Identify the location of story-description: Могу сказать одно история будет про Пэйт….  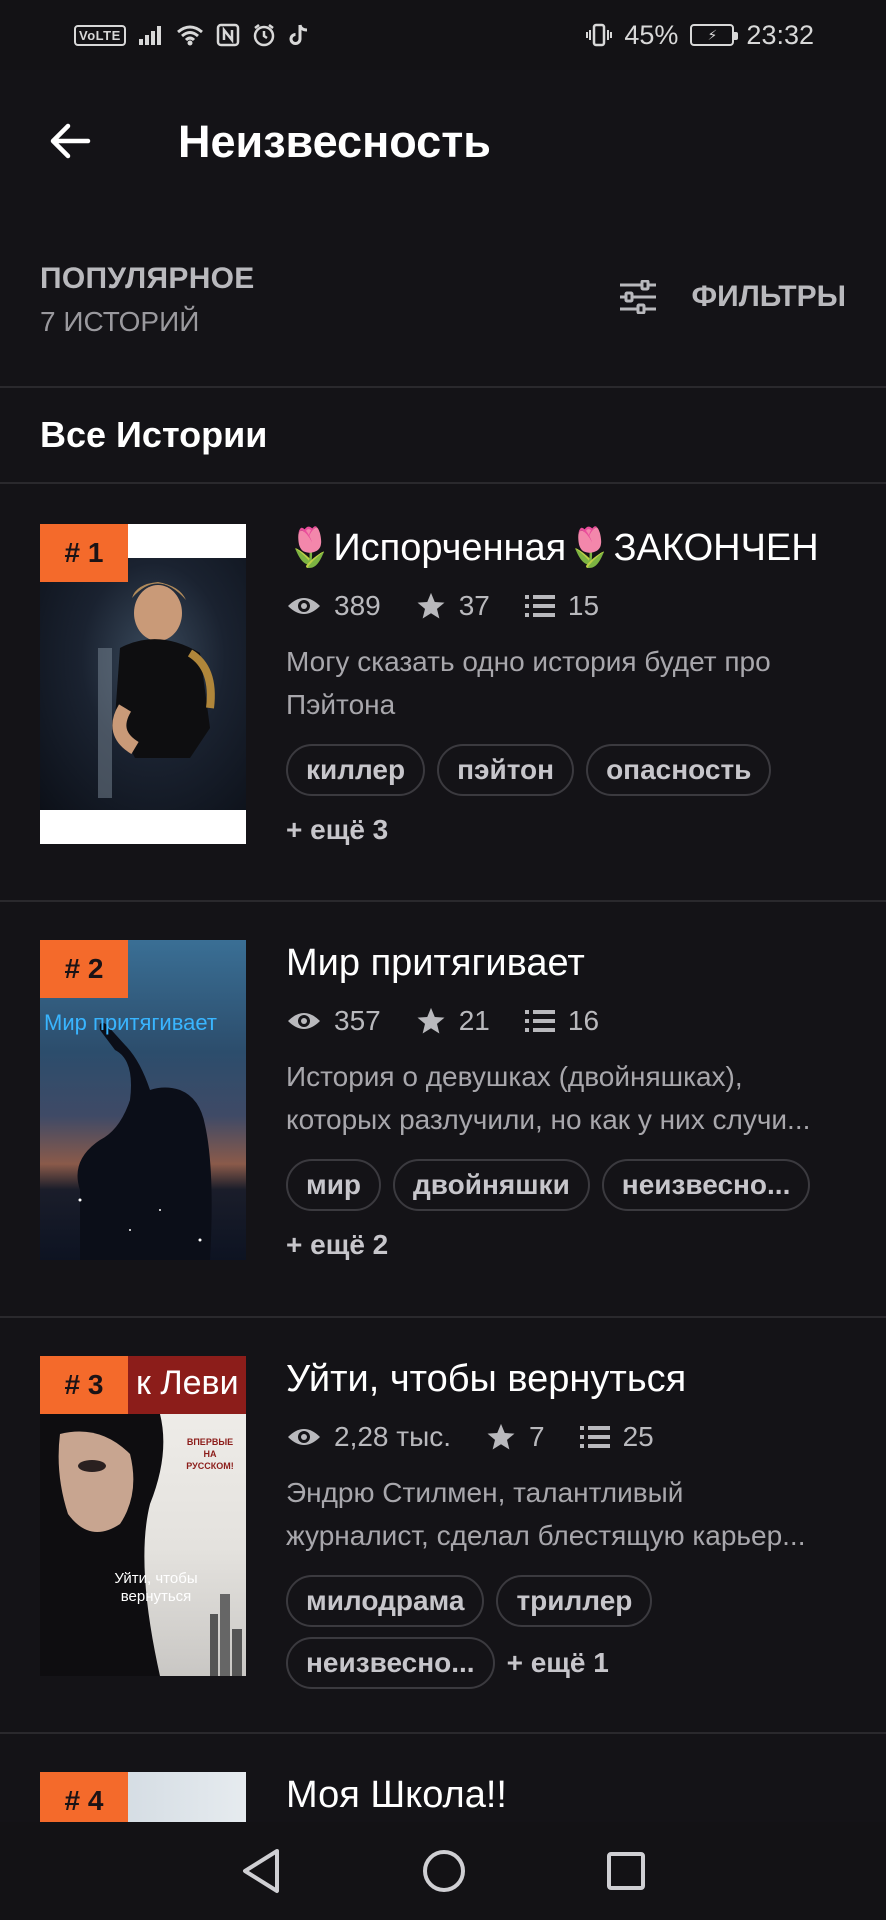
(571, 683).